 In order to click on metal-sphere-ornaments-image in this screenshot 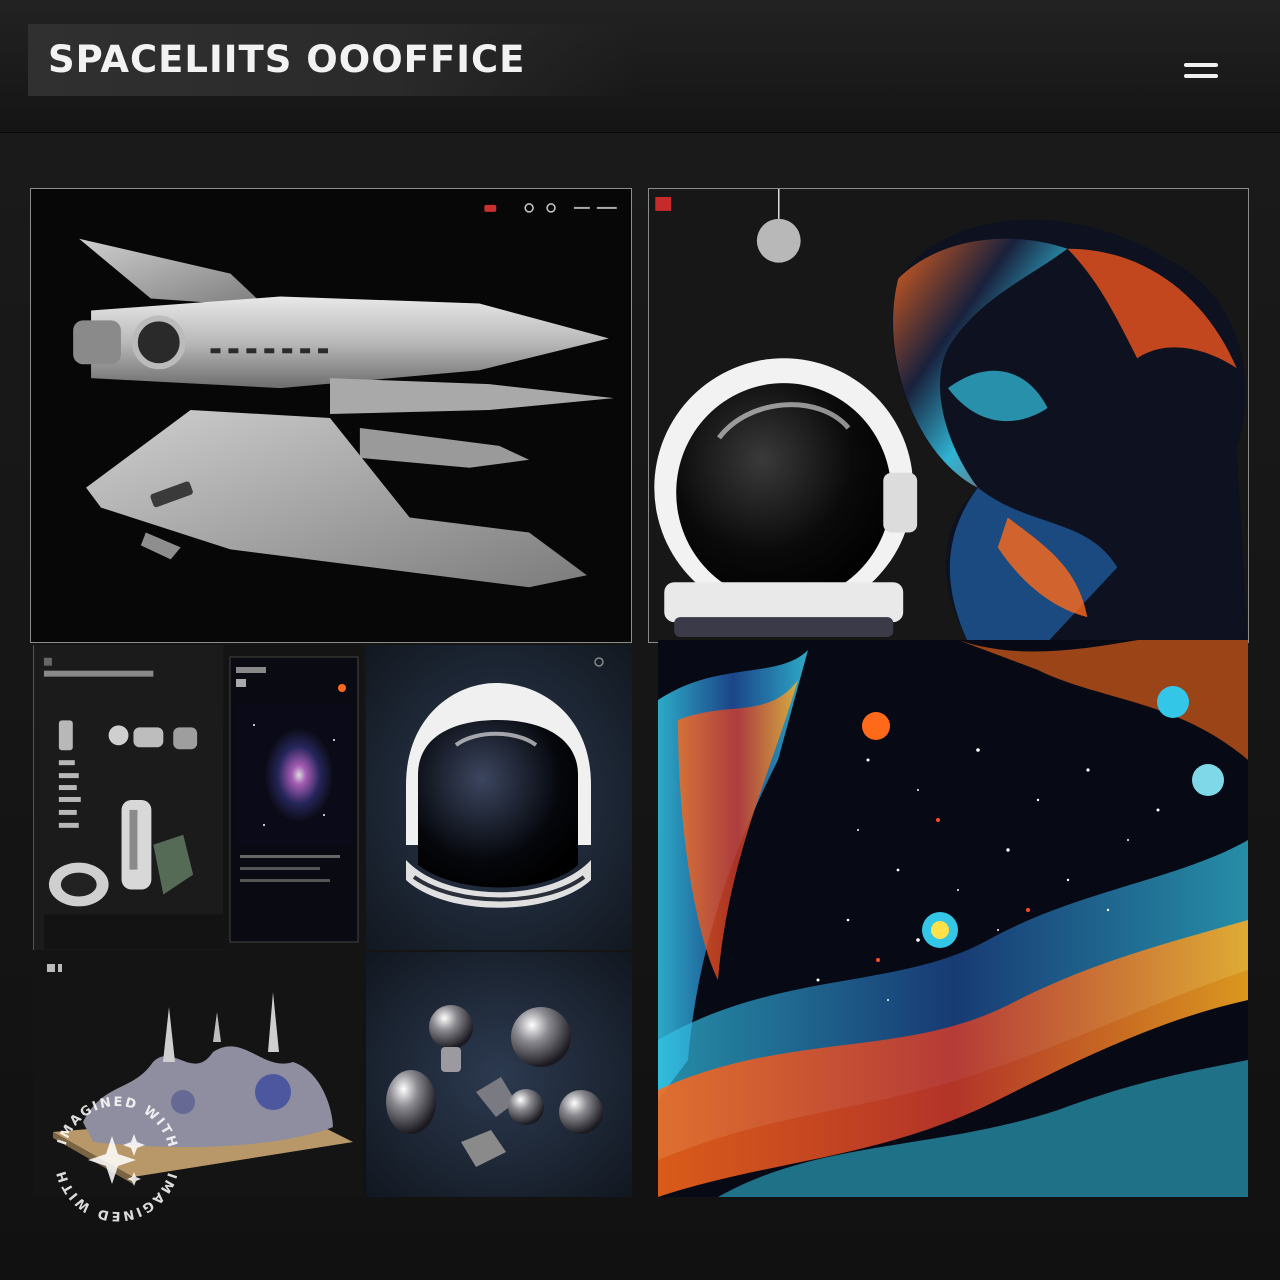, I will do `click(499, 1074)`.